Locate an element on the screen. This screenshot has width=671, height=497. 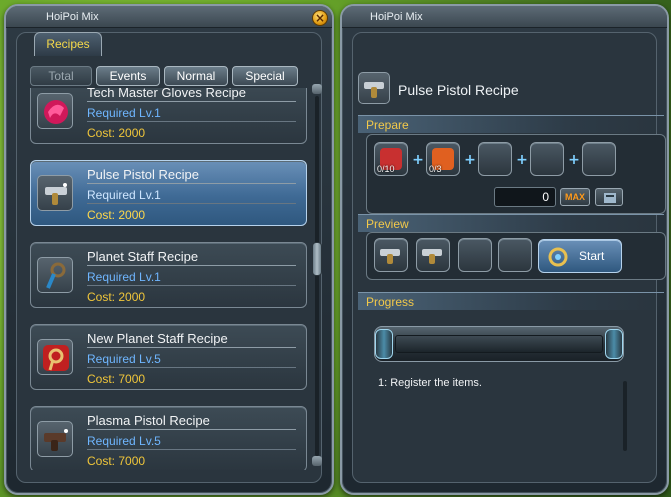
section-label: Progress is located at coordinates (390, 302).